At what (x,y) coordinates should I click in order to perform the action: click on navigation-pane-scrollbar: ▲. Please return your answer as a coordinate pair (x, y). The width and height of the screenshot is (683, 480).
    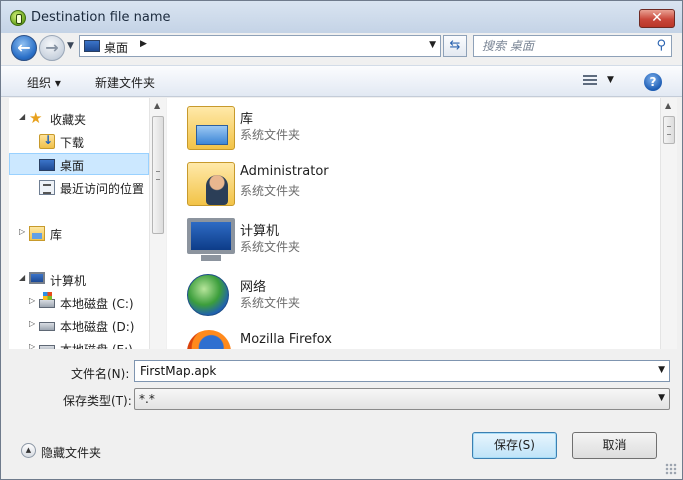
    Looking at the image, I should click on (157, 223).